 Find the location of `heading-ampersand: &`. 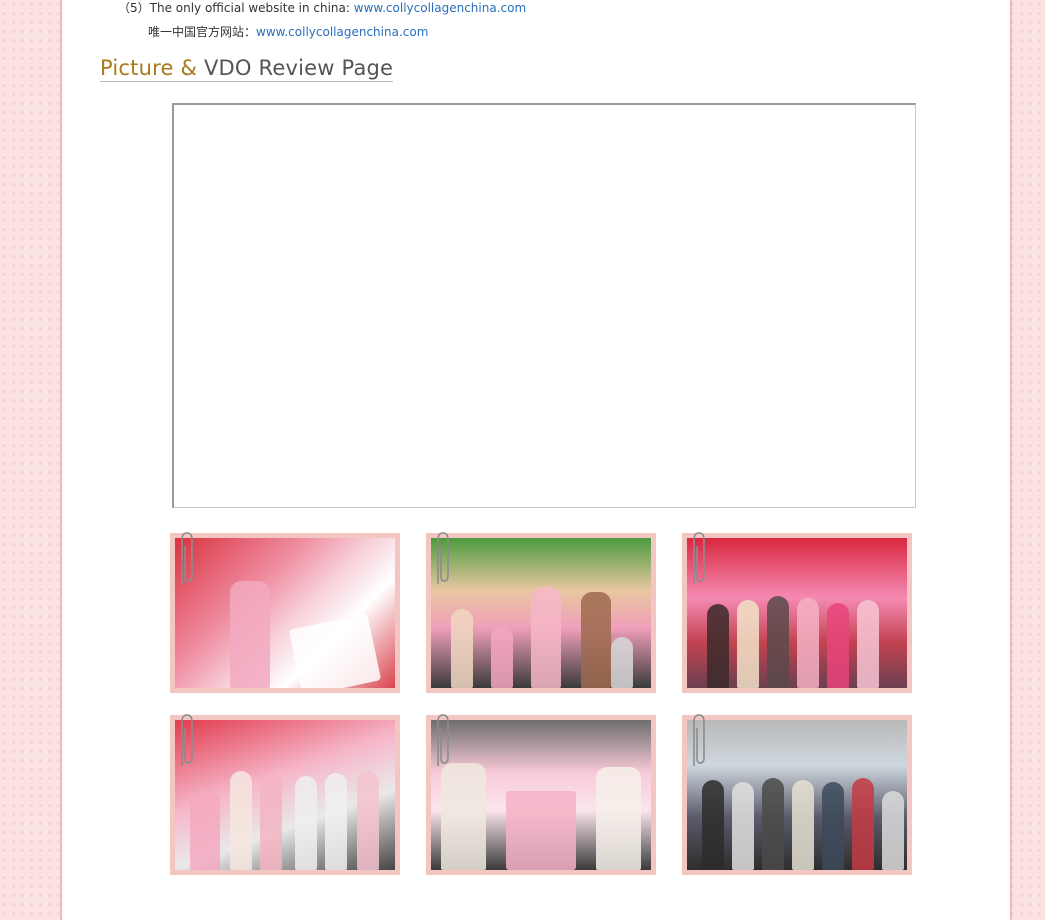

heading-ampersand: & is located at coordinates (189, 68).